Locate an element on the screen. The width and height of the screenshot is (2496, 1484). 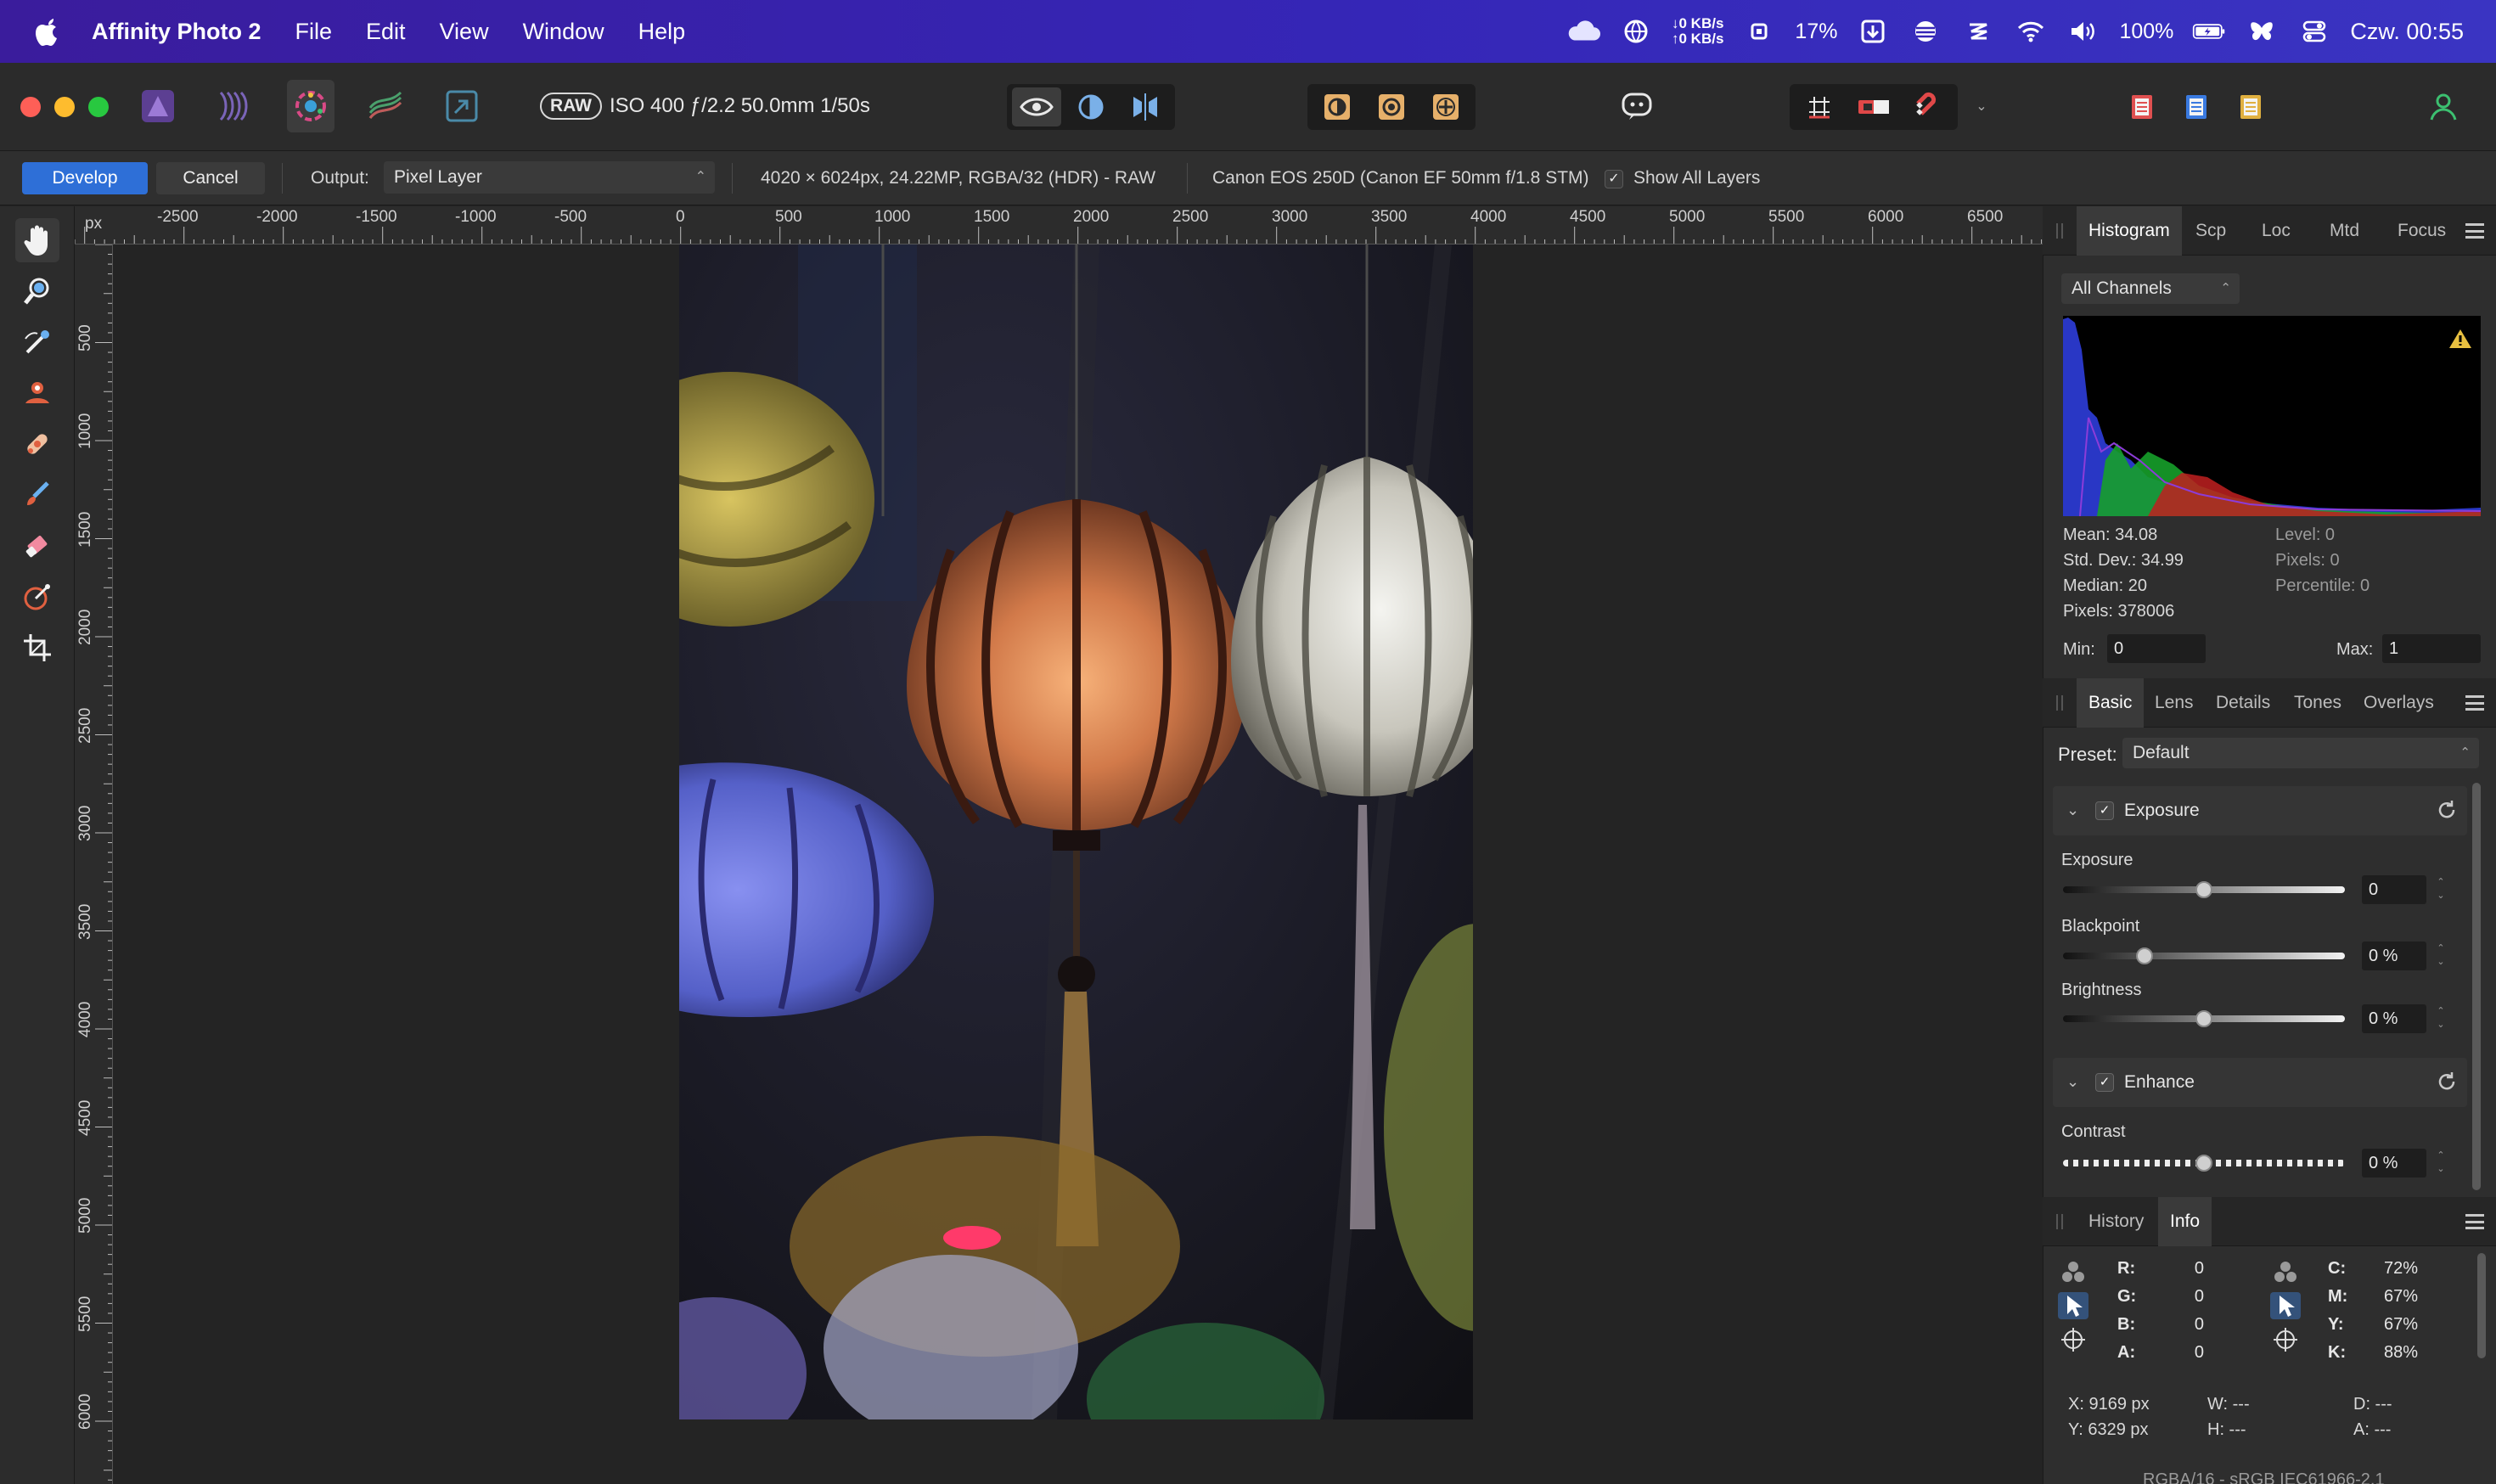
app-menu: Affinity Photo 2 is located at coordinates (176, 32).